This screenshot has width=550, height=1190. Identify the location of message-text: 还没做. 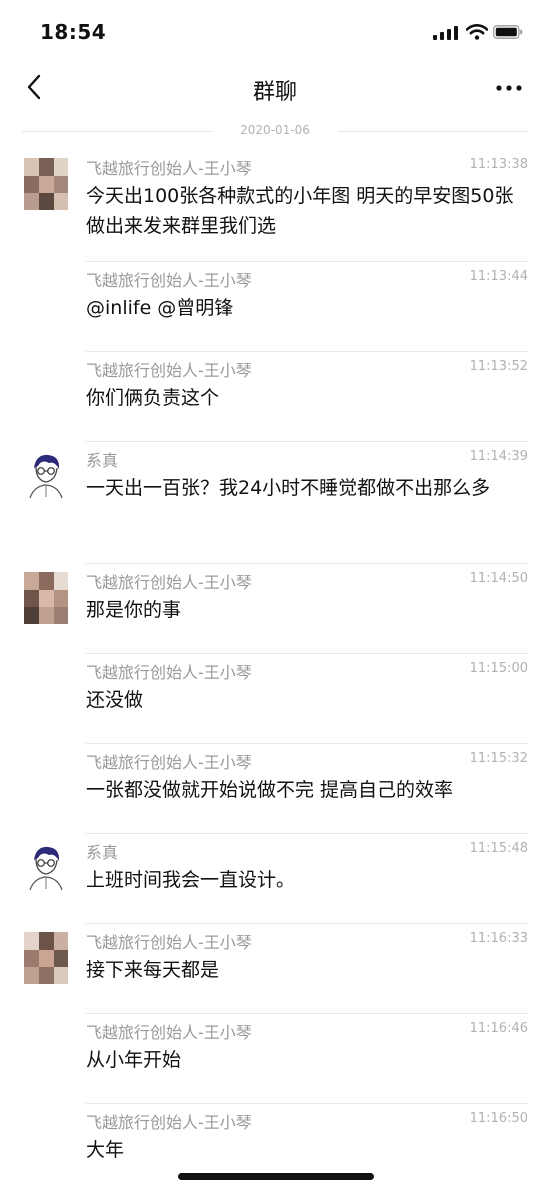
(115, 700).